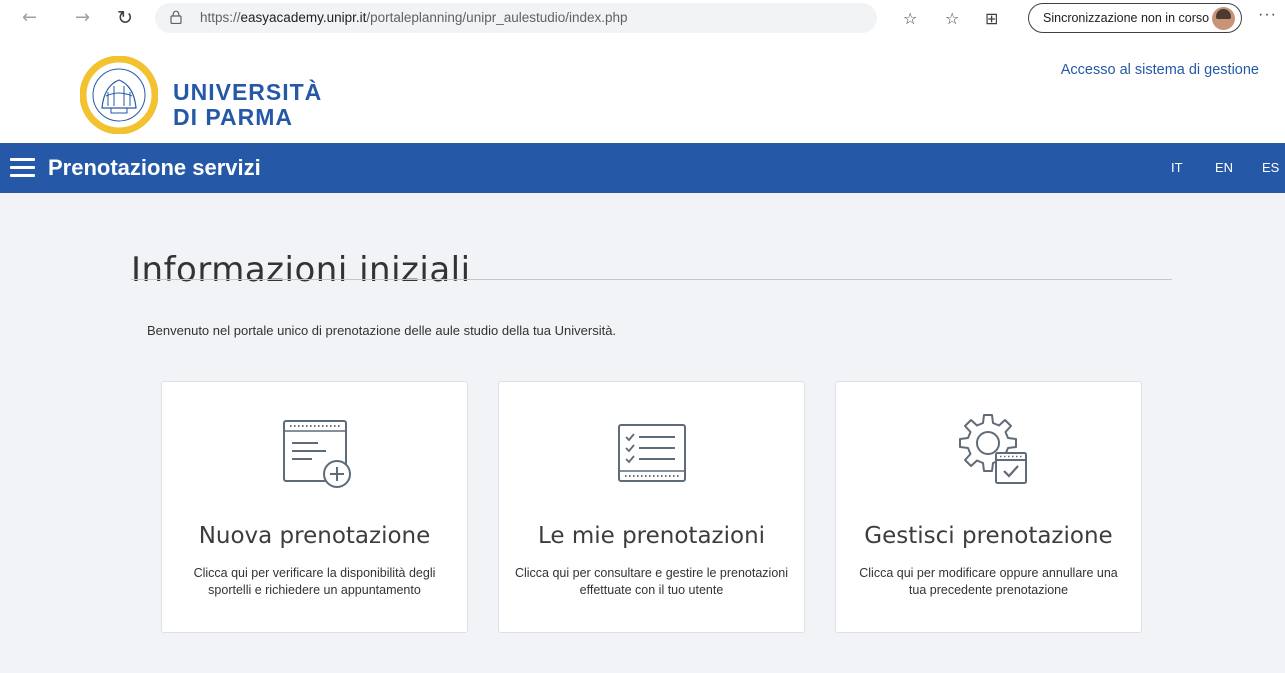 The width and height of the screenshot is (1285, 673). I want to click on more-icon: ···, so click(1267, 15).